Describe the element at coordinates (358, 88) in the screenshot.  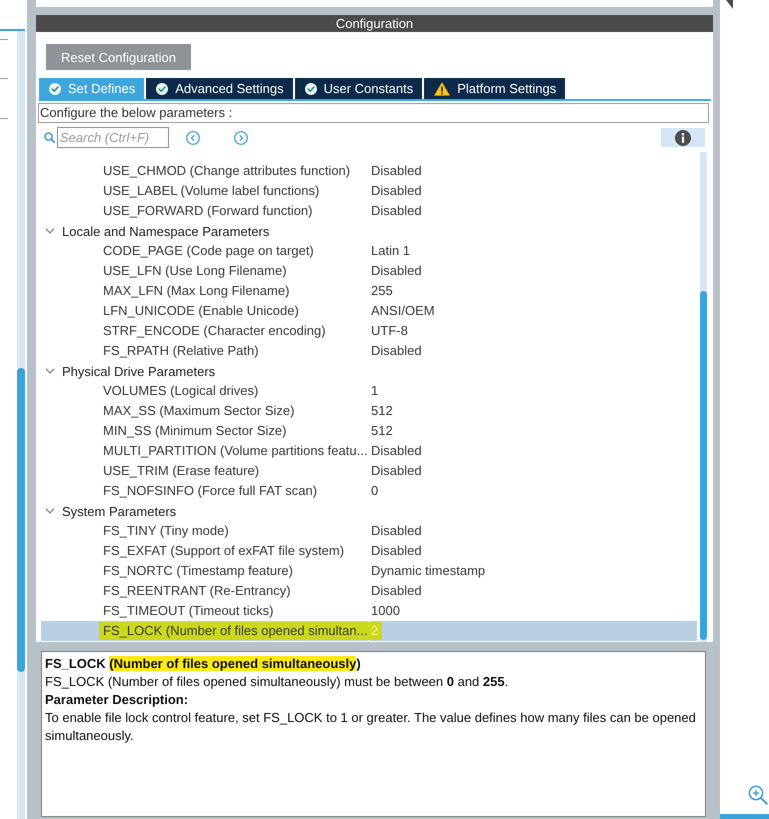
I see `tab: User Constants` at that location.